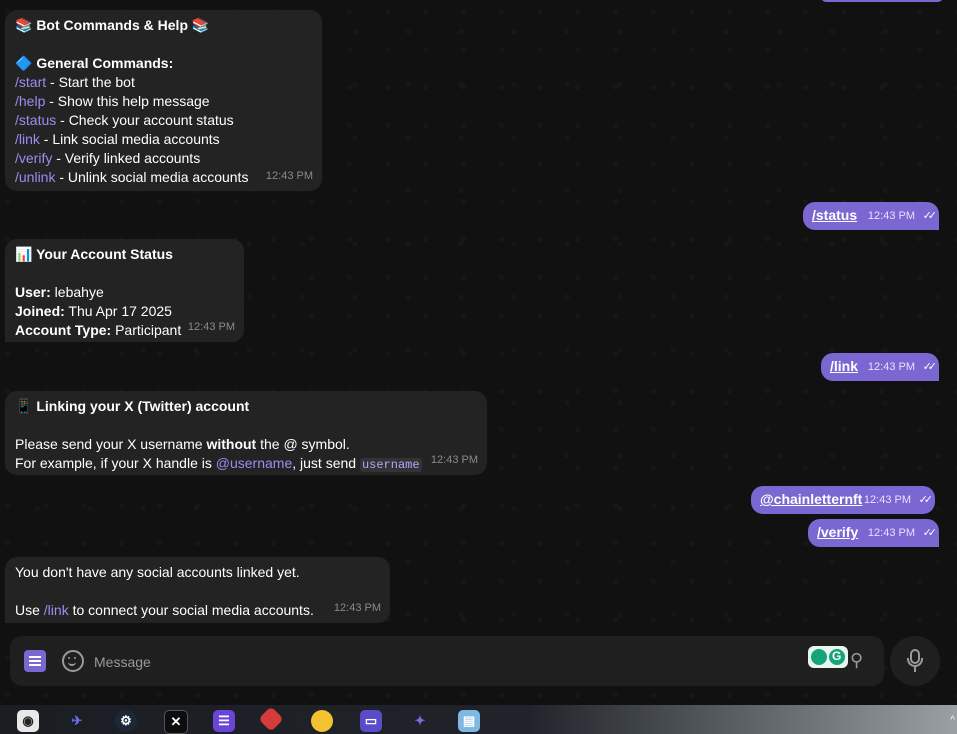 The image size is (957, 734). Describe the element at coordinates (30, 82) in the screenshot. I see `command-link-start: /start` at that location.